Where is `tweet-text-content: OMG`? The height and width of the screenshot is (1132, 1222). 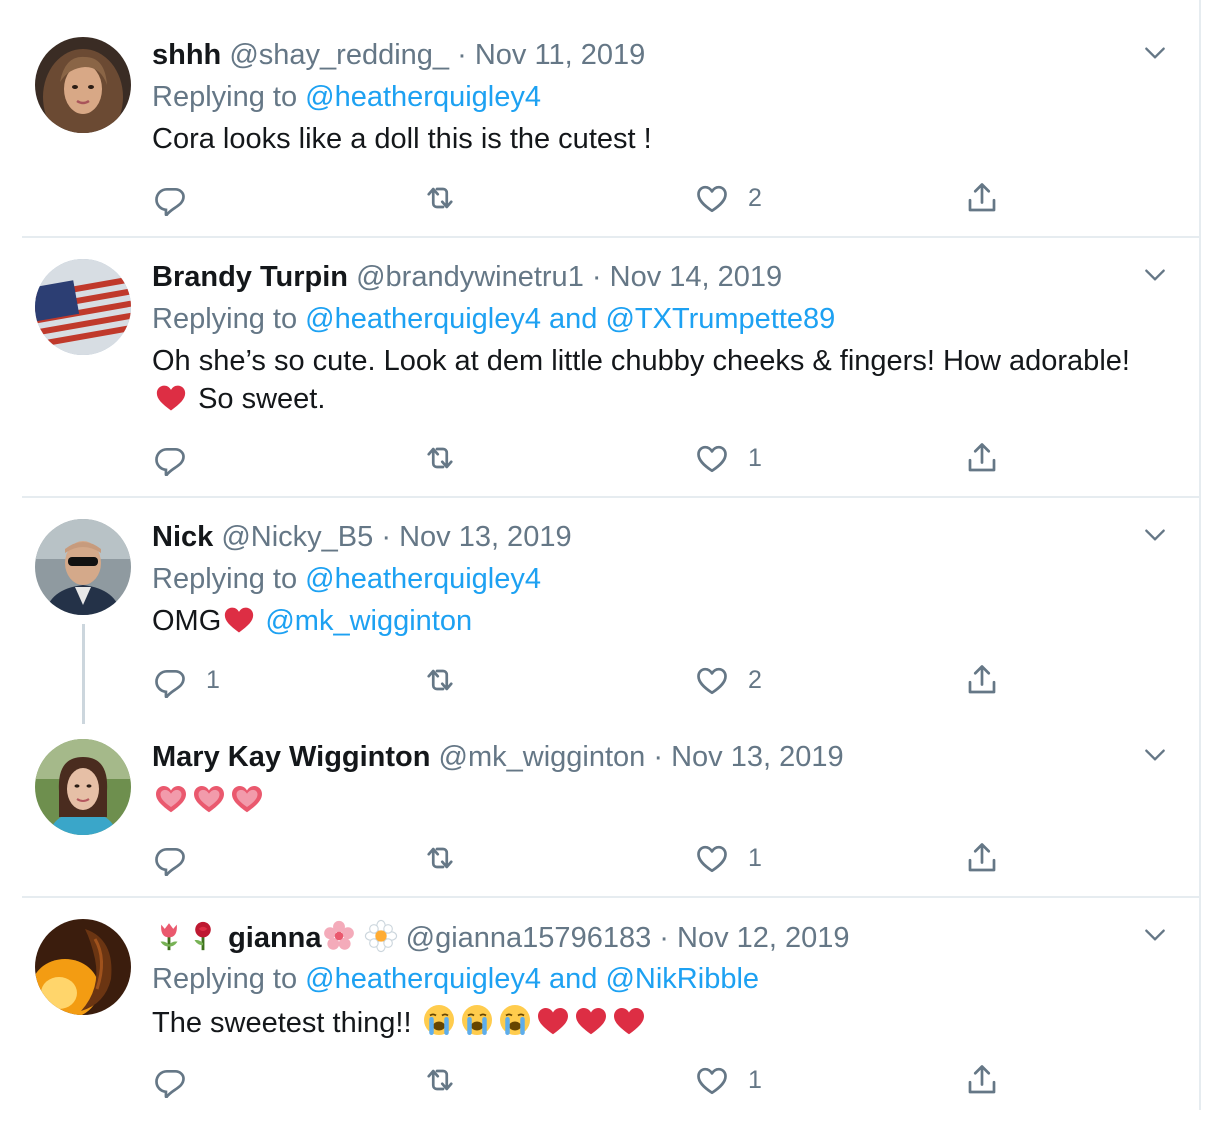
tweet-text-content: OMG is located at coordinates (187, 621).